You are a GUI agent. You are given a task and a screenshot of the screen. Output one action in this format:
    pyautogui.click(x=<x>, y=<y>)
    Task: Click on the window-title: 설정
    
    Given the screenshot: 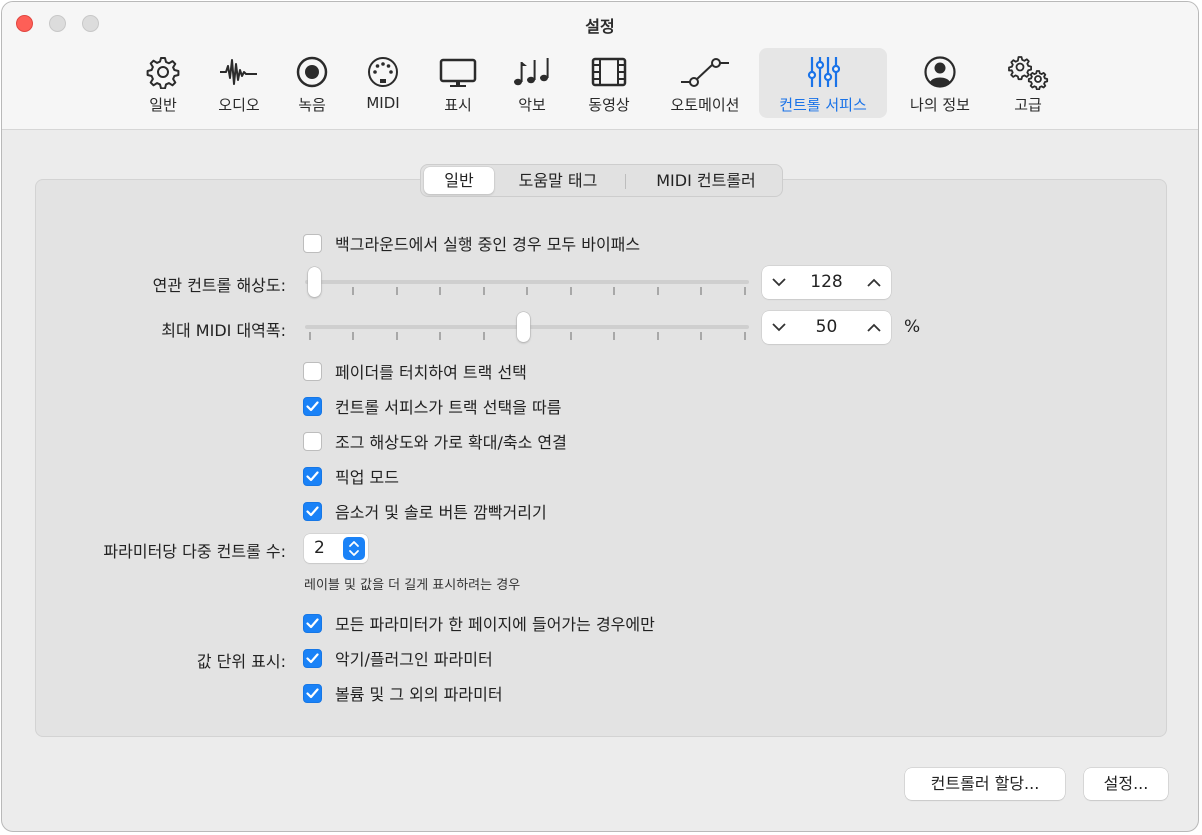 What is the action you would take?
    pyautogui.click(x=600, y=26)
    